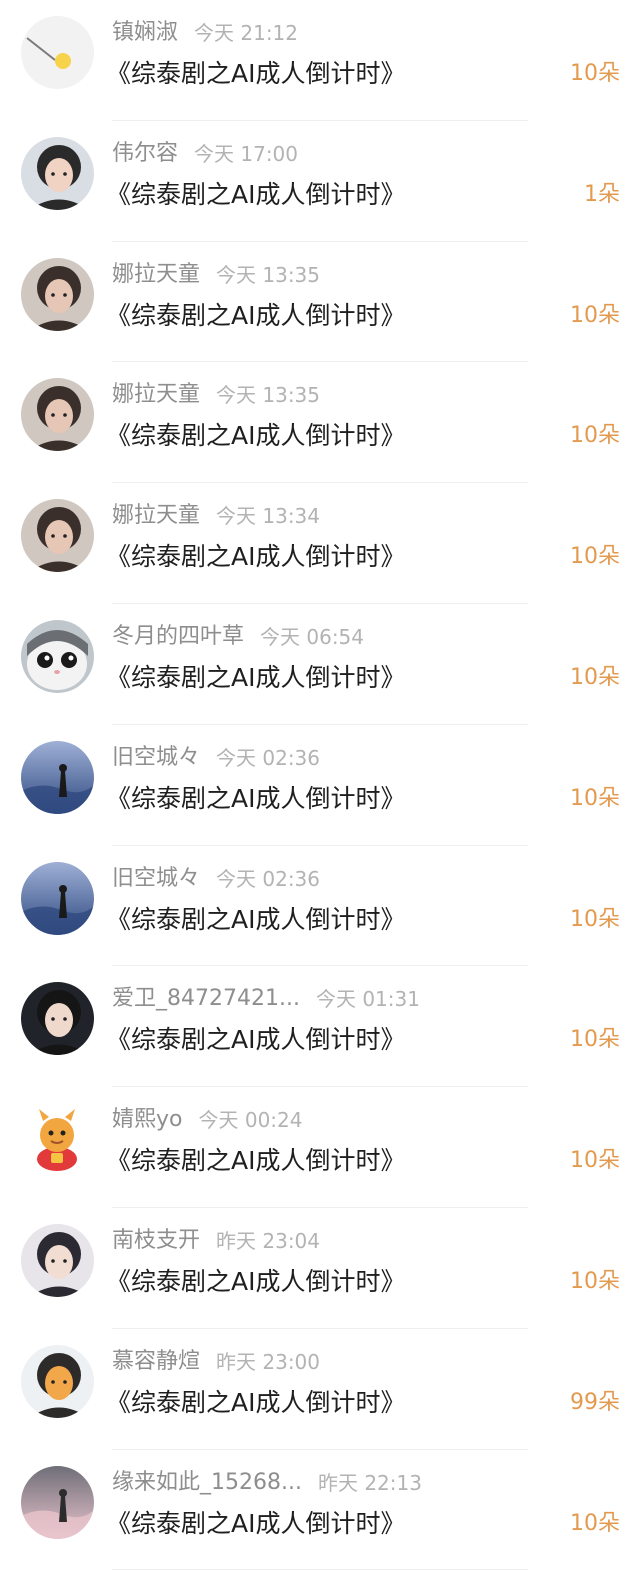 The height and width of the screenshot is (1570, 640). I want to click on record-time: 今天 06:54, so click(312, 636).